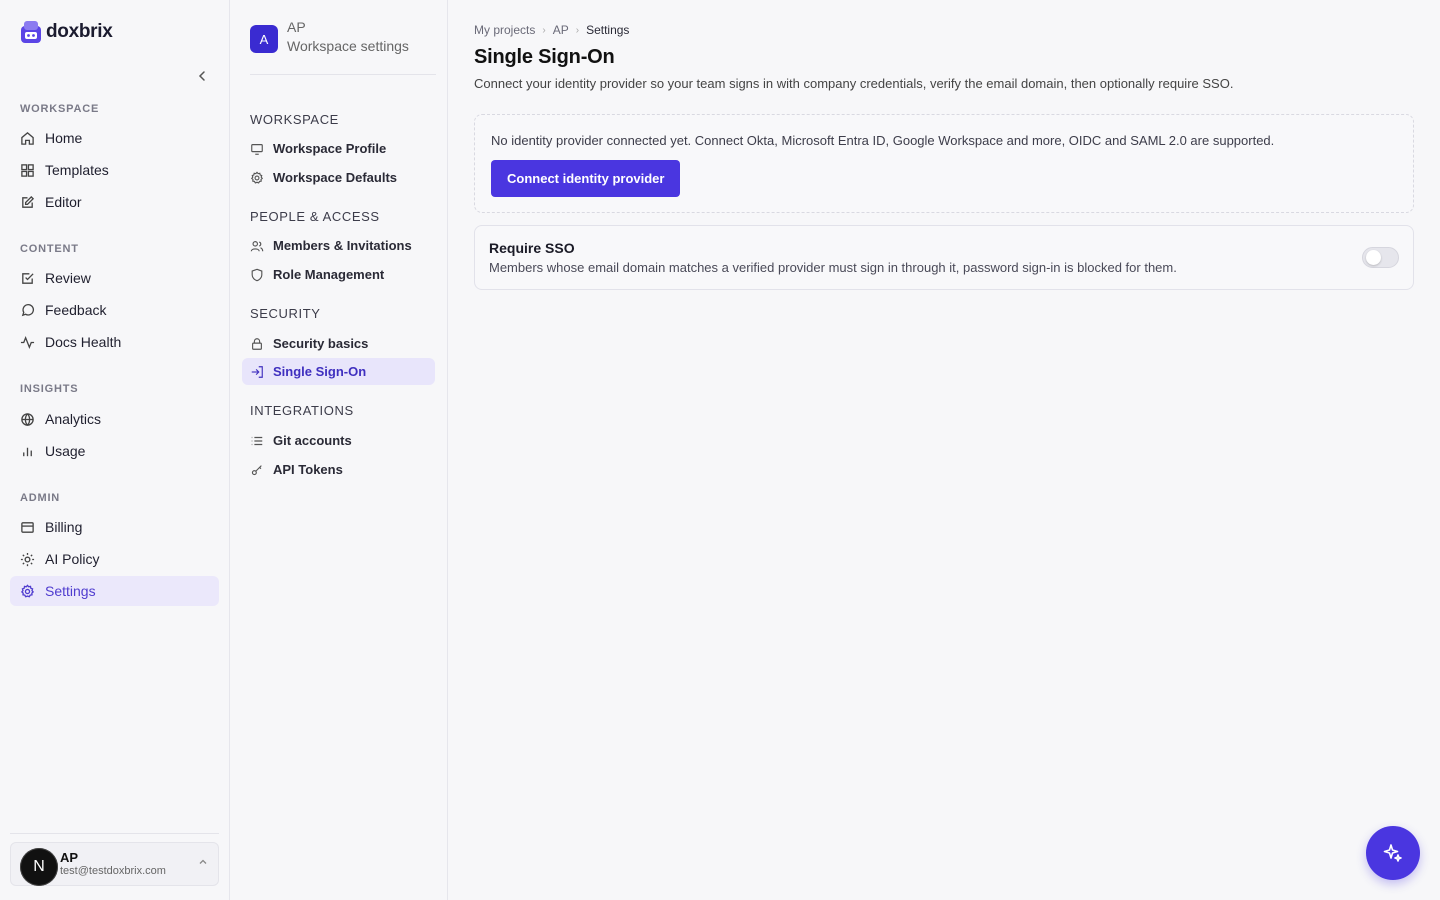 This screenshot has width=1440, height=900. I want to click on log-in-icon, so click(257, 371).